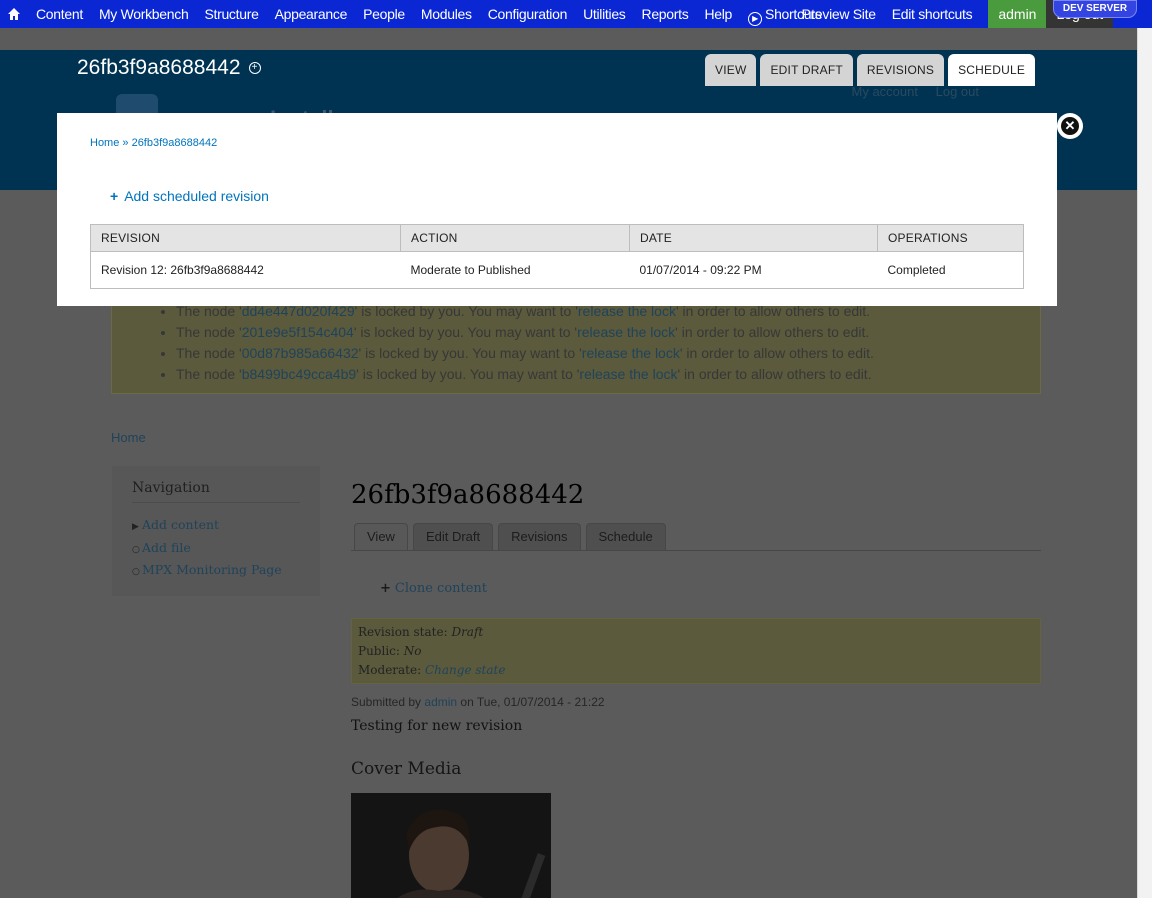 The image size is (1152, 898). Describe the element at coordinates (440, 702) in the screenshot. I see `author-link: admin` at that location.